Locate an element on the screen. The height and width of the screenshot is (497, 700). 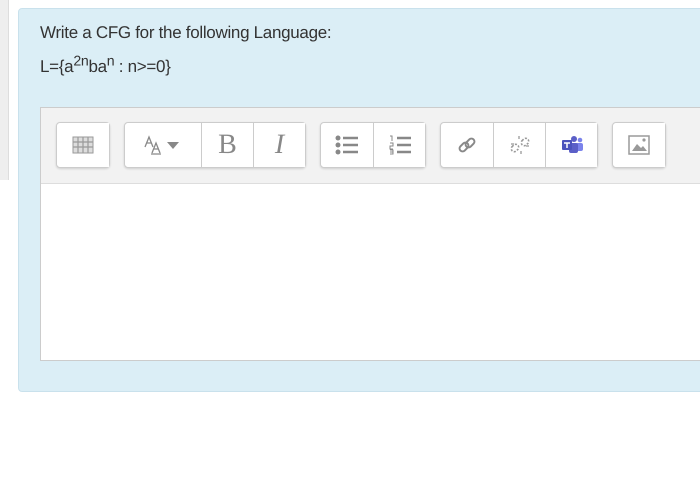
italic-button: I is located at coordinates (279, 145).